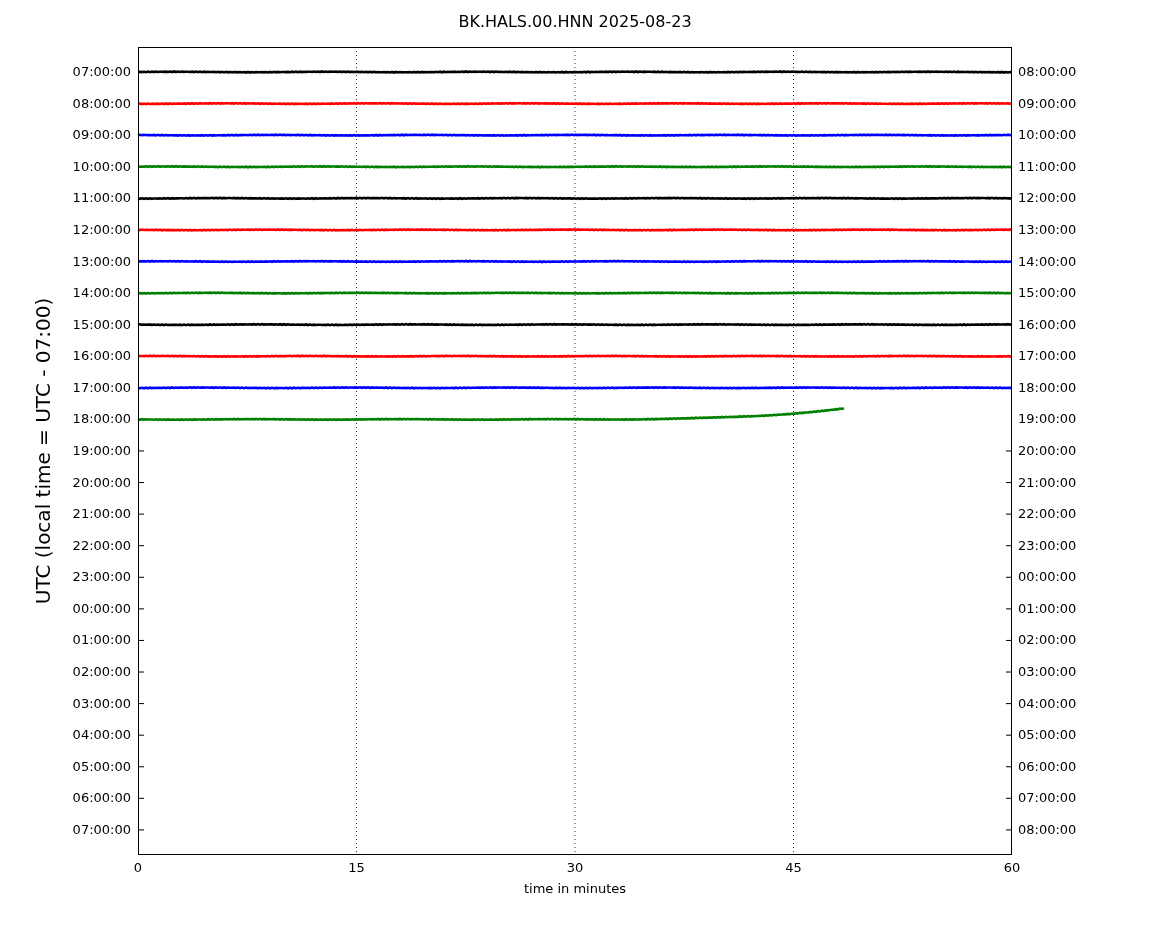  What do you see at coordinates (138, 868) in the screenshot?
I see `tick-label: 0` at bounding box center [138, 868].